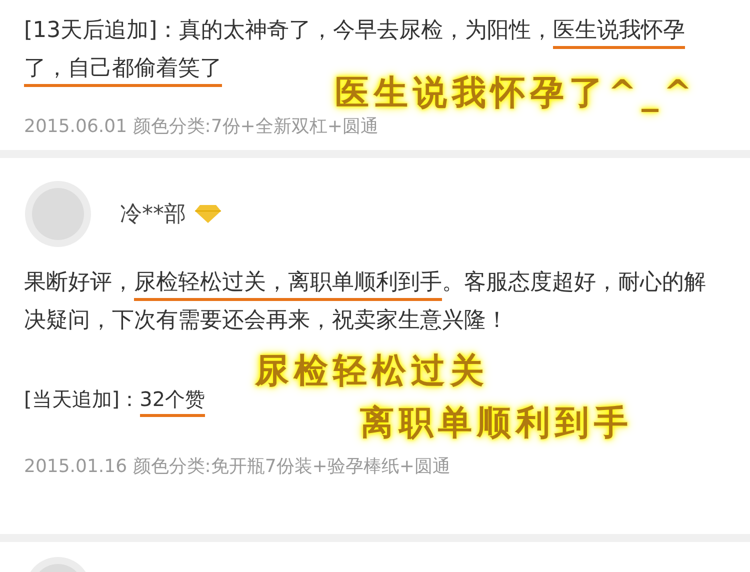 Image resolution: width=750 pixels, height=572 pixels. Describe the element at coordinates (496, 423) in the screenshot. I see `annotation-caption: 离职单顺利到手` at that location.